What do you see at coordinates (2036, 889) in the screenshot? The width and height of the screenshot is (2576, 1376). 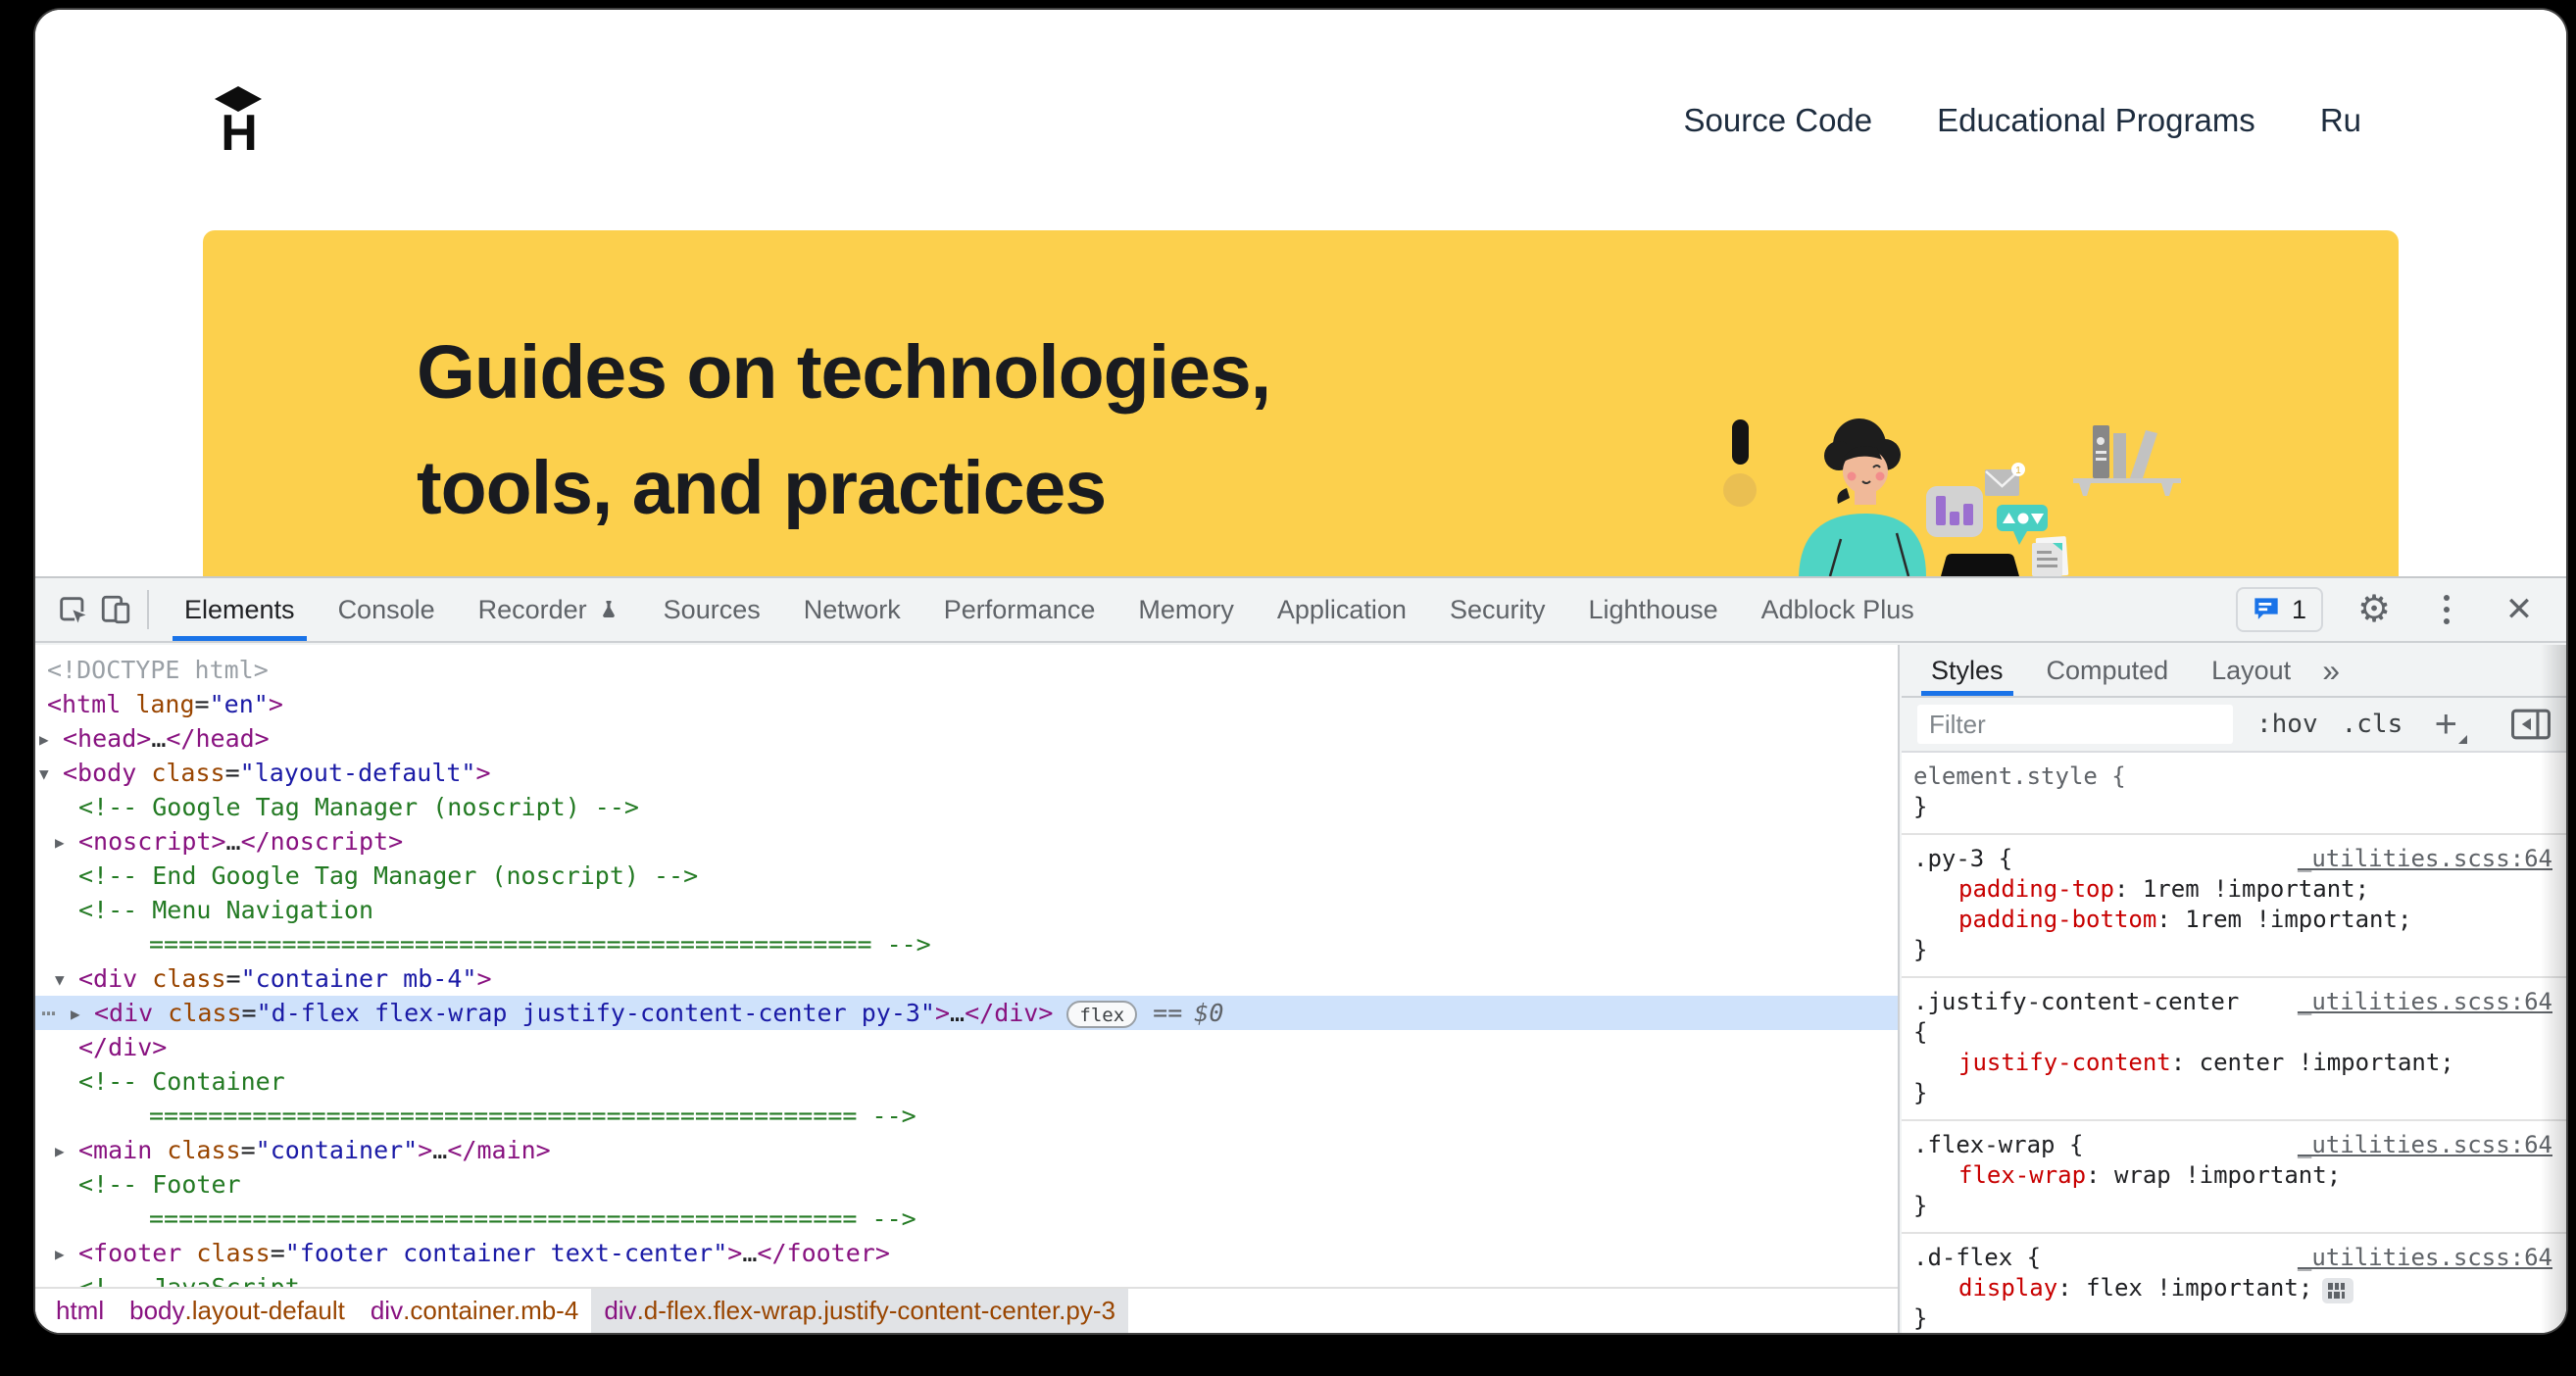 I see `css-property-name: padding-top` at bounding box center [2036, 889].